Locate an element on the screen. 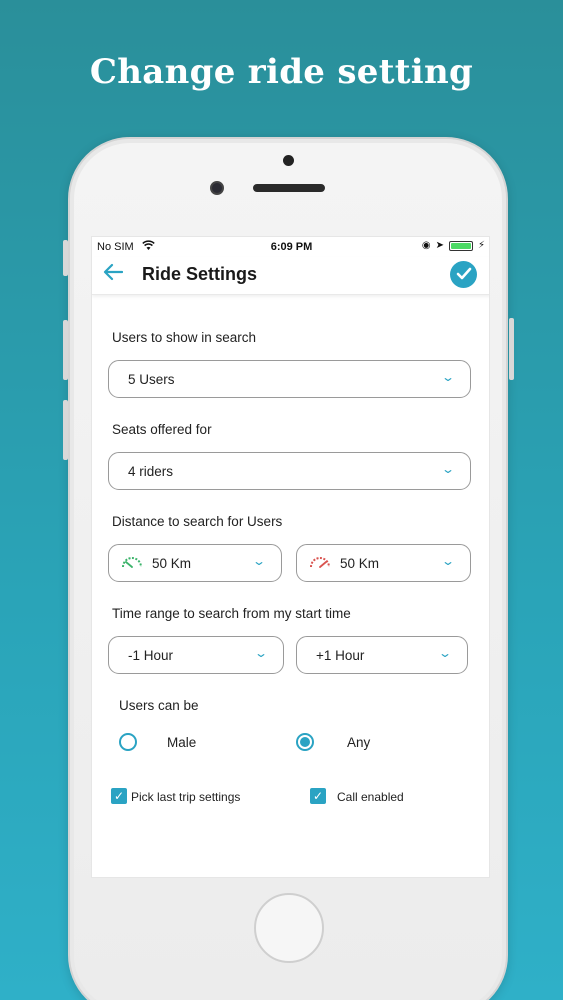 Image resolution: width=563 pixels, height=1000 pixels. time-before-value: -1 Hour is located at coordinates (151, 655).